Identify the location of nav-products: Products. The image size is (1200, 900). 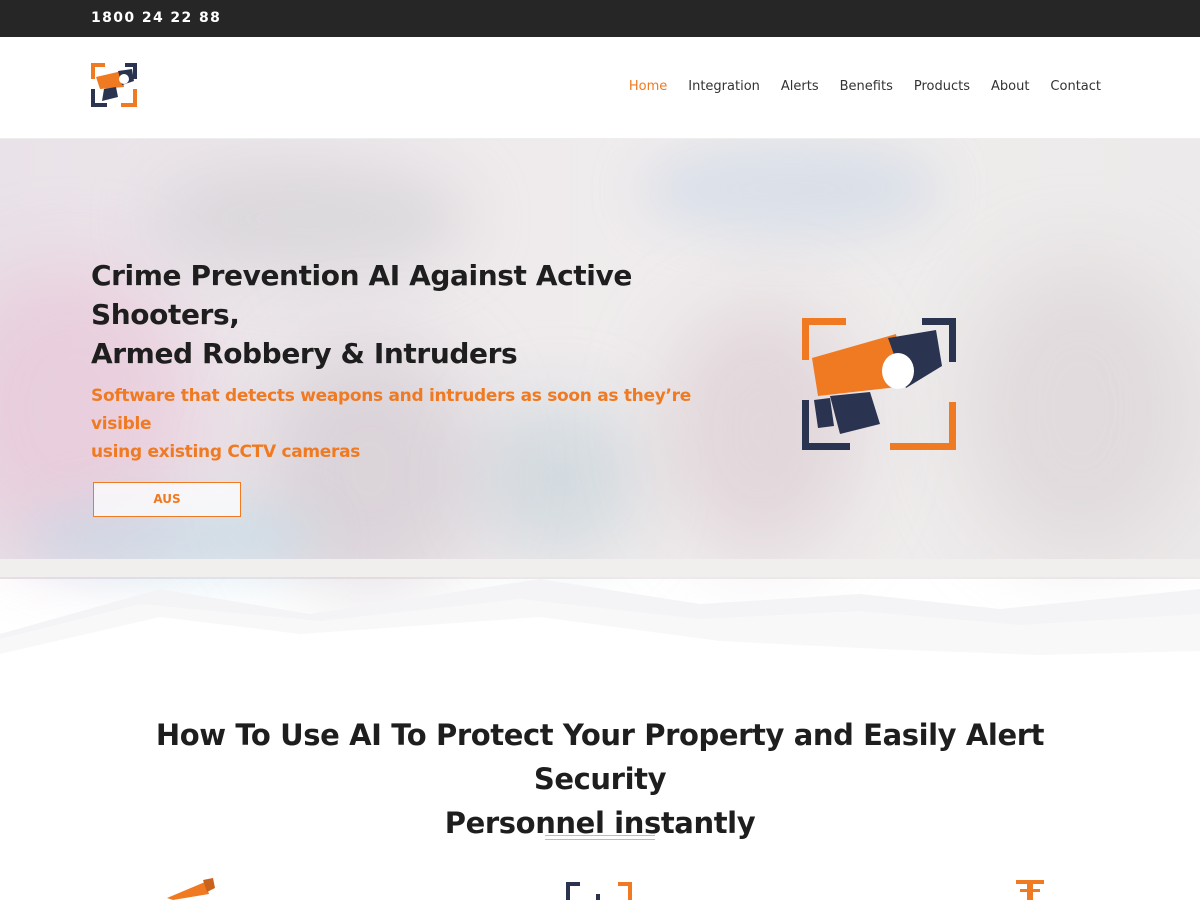
(942, 86).